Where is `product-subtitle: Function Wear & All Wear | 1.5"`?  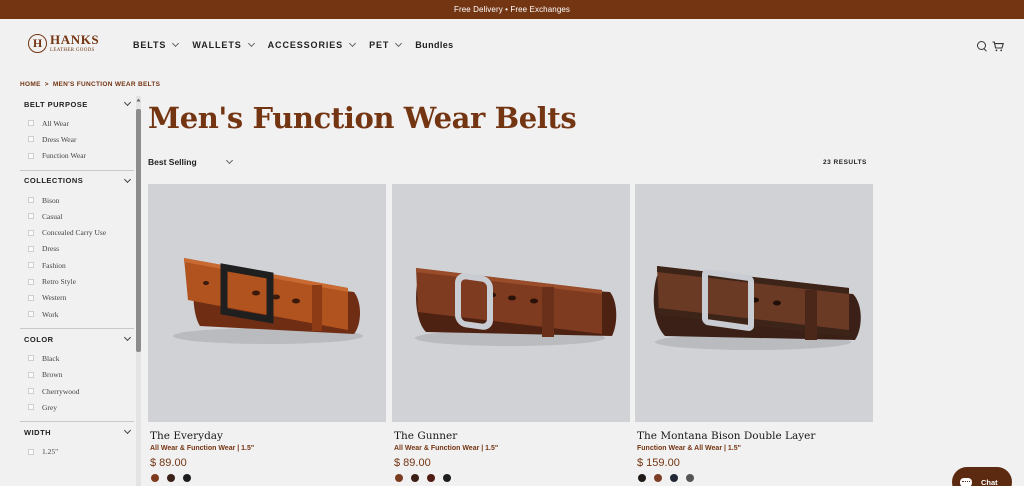 product-subtitle: Function Wear & All Wear | 1.5" is located at coordinates (689, 448).